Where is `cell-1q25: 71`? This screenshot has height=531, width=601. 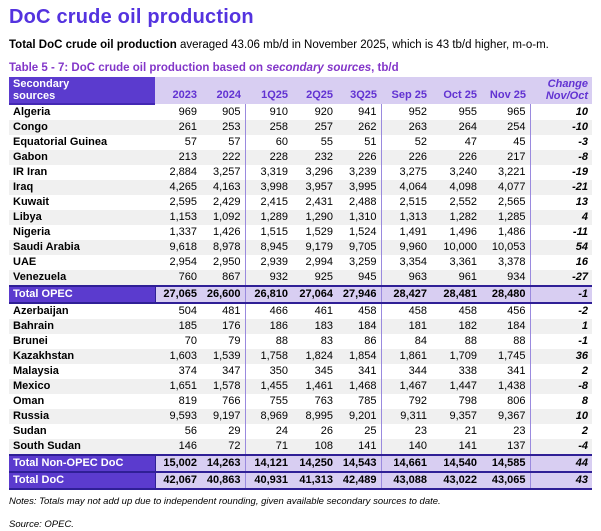 cell-1q25: 71 is located at coordinates (268, 447).